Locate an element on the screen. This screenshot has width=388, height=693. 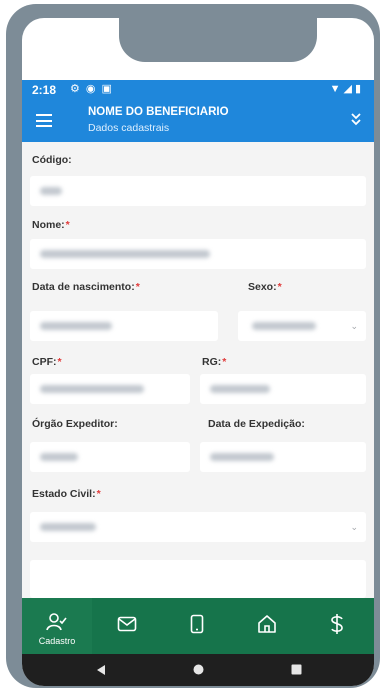
nome-label: Nome:* is located at coordinates (51, 225).